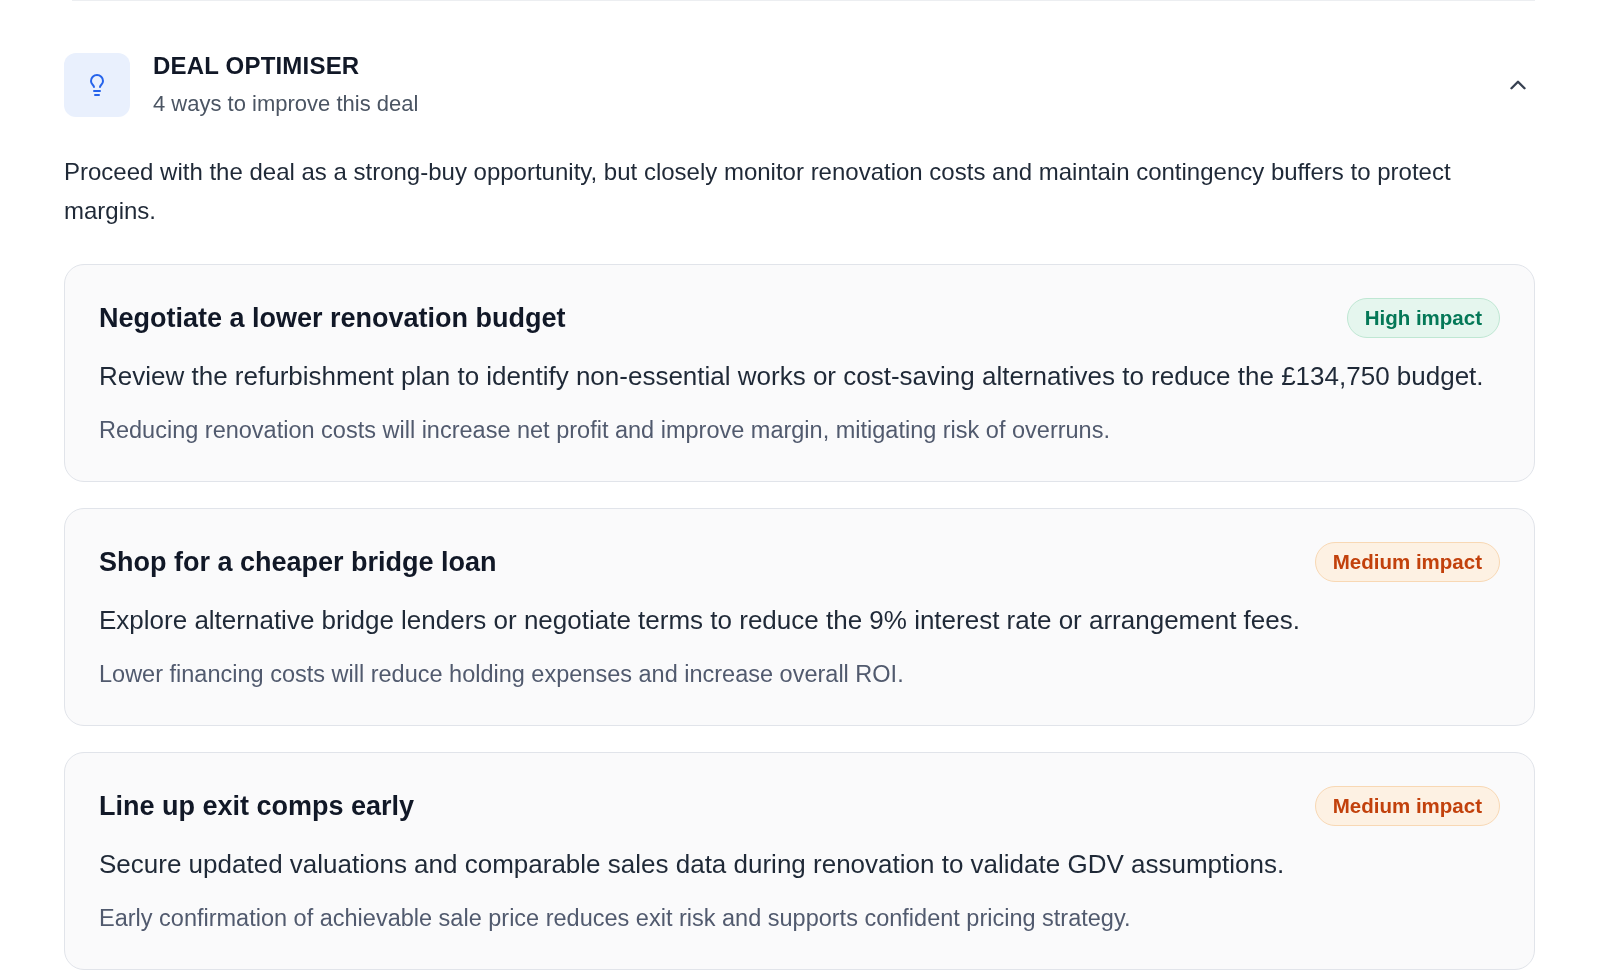 The image size is (1600, 973). What do you see at coordinates (502, 674) in the screenshot?
I see `suggestion-rationale: Lower financing costs will reduce holding expenses and increase overall ROI.` at bounding box center [502, 674].